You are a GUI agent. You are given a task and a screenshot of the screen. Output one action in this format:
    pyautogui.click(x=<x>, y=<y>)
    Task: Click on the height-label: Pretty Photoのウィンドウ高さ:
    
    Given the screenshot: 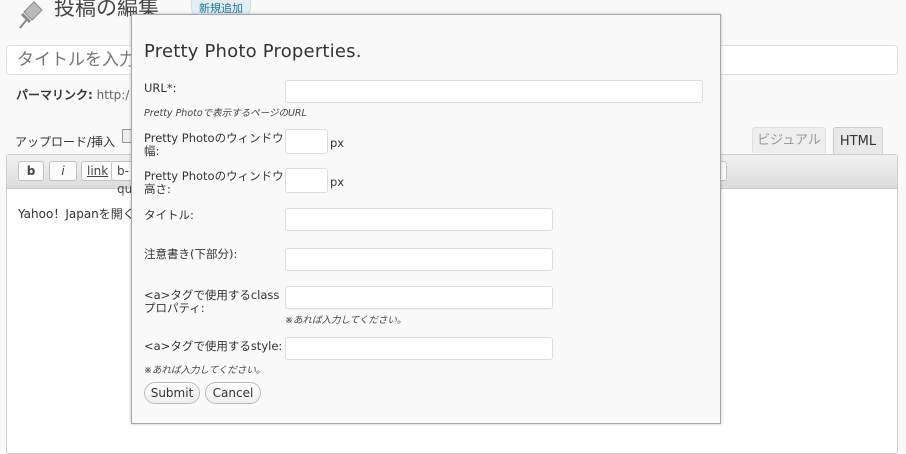 What is the action you would take?
    pyautogui.click(x=214, y=182)
    